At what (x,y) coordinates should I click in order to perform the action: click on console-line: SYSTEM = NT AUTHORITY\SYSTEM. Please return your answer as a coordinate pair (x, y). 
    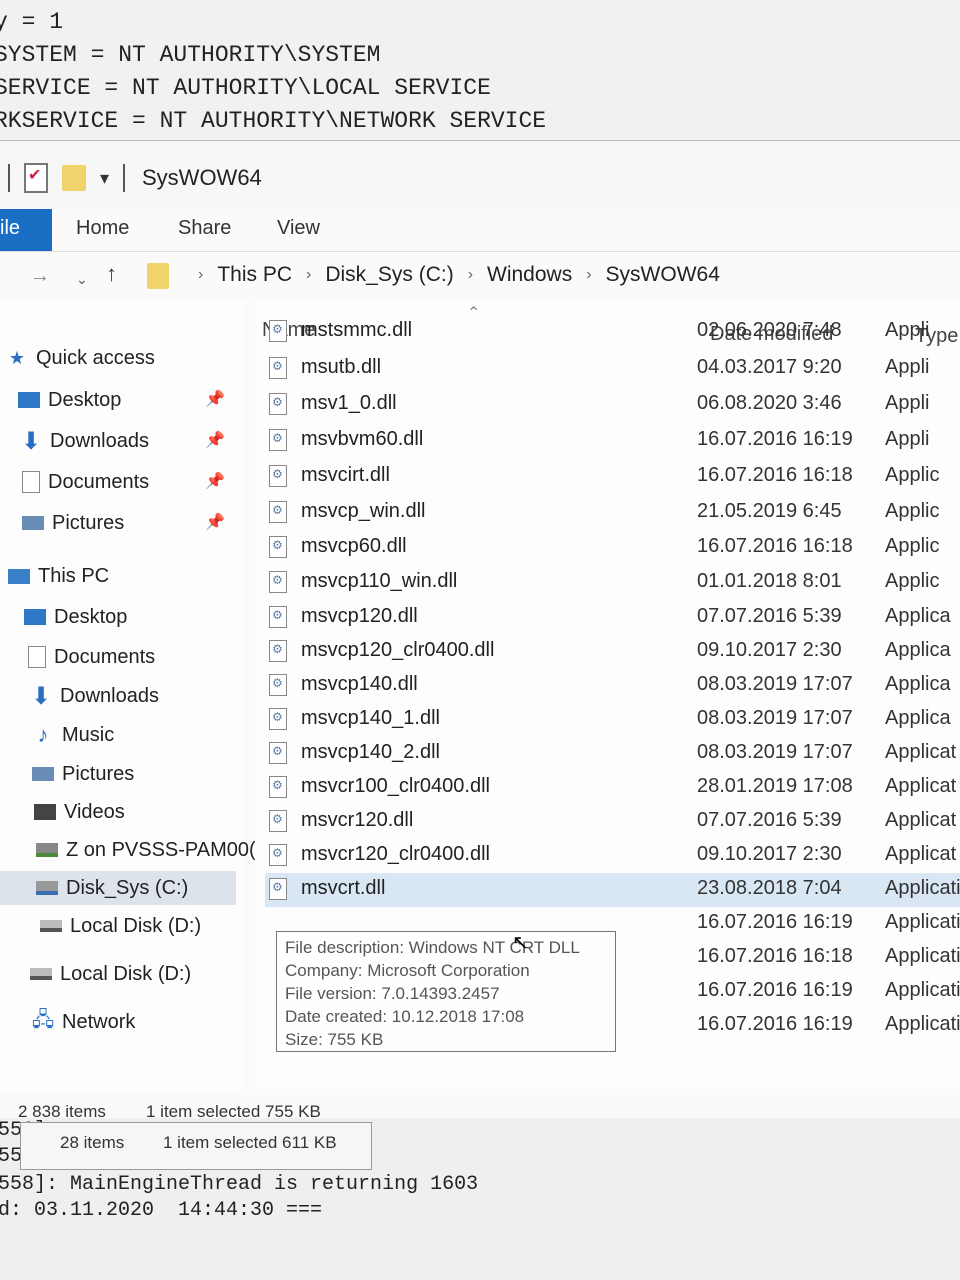
    Looking at the image, I should click on (190, 55).